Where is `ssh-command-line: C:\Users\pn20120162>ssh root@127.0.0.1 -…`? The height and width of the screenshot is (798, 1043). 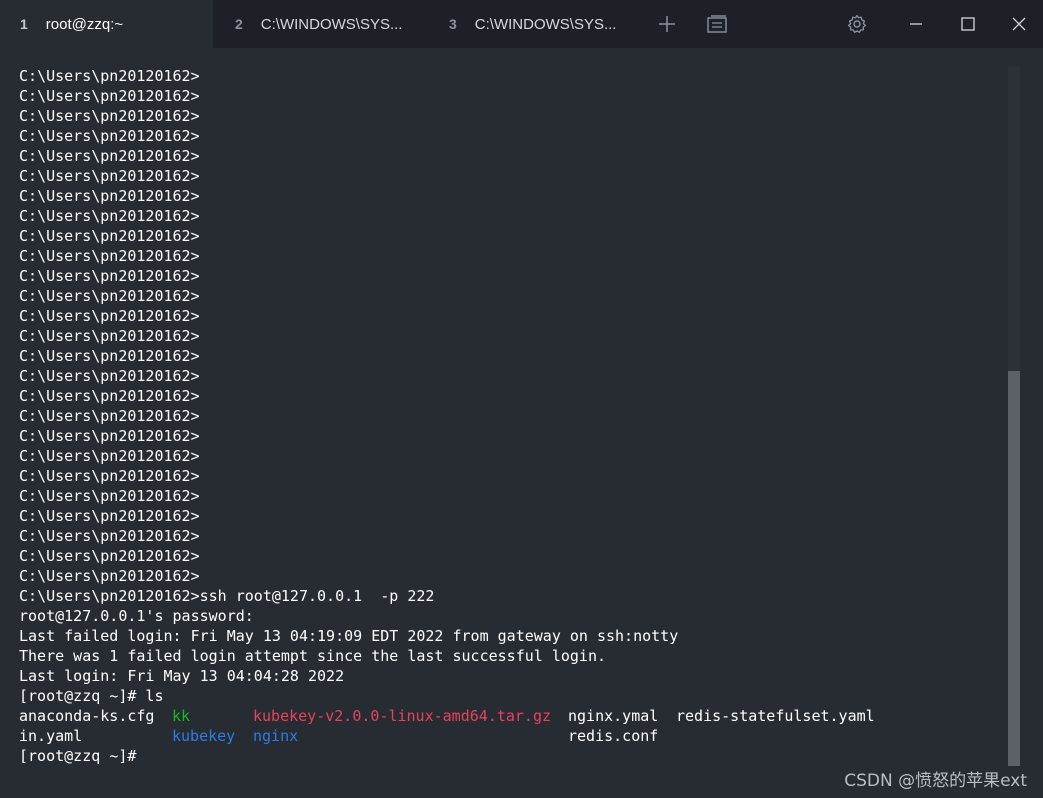
ssh-command-line: C:\Users\pn20120162>ssh root@127.0.0.1 -… is located at coordinates (227, 596).